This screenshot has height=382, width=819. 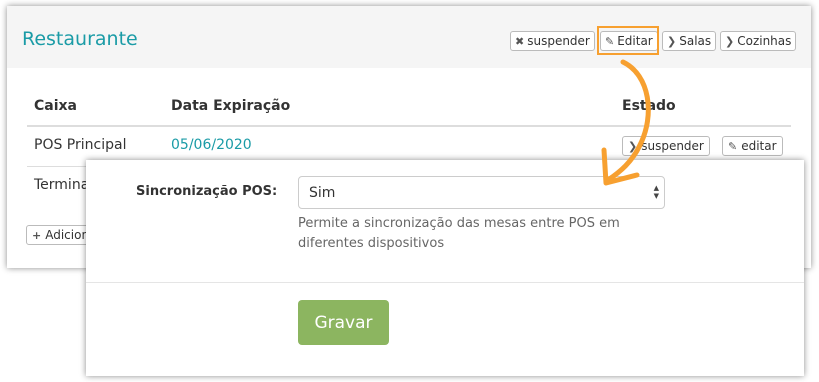 What do you see at coordinates (481, 192) in the screenshot?
I see `sync-pos-select: Sim ▲ ▼` at bounding box center [481, 192].